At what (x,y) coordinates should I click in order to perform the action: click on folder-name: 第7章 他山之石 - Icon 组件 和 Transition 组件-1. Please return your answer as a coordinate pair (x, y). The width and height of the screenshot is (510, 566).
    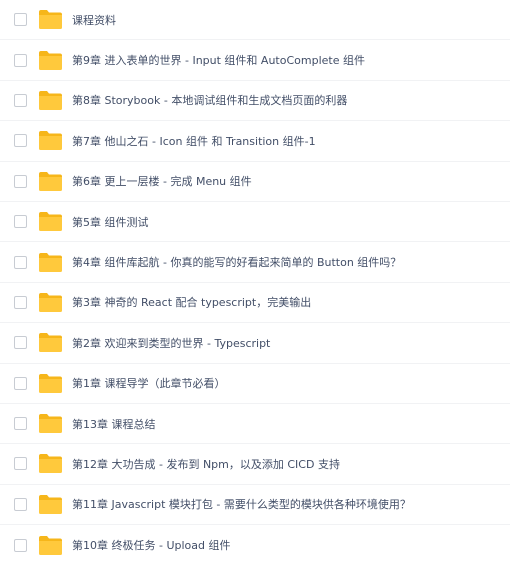
    Looking at the image, I should click on (194, 141).